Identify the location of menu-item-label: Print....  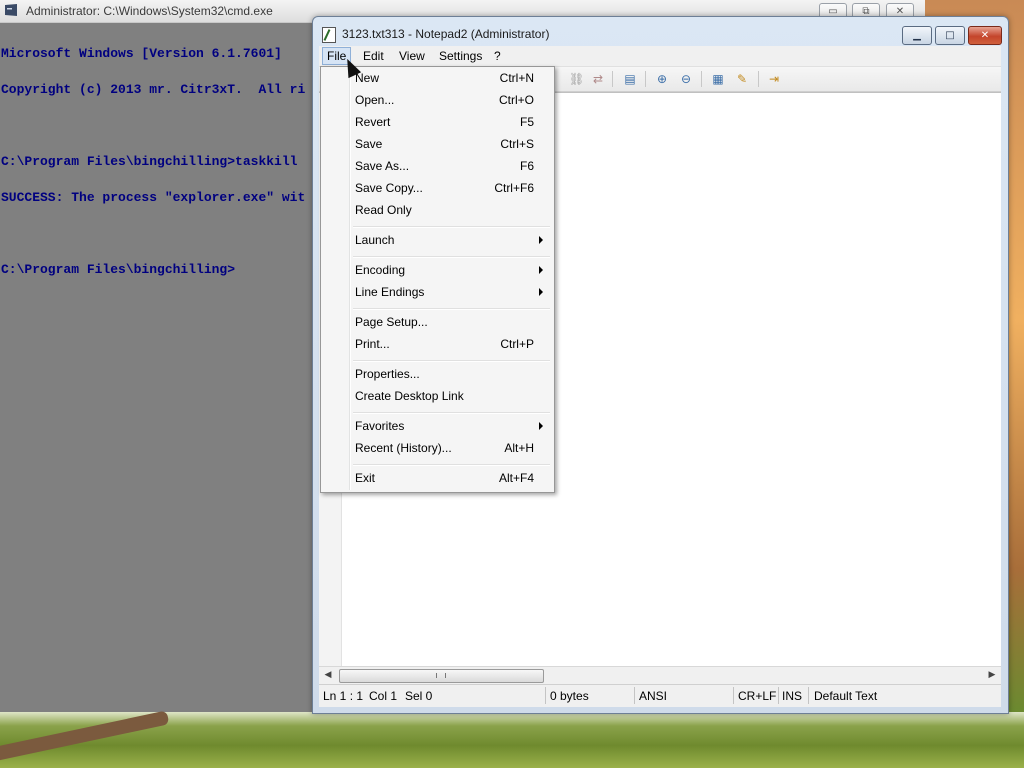
(372, 344).